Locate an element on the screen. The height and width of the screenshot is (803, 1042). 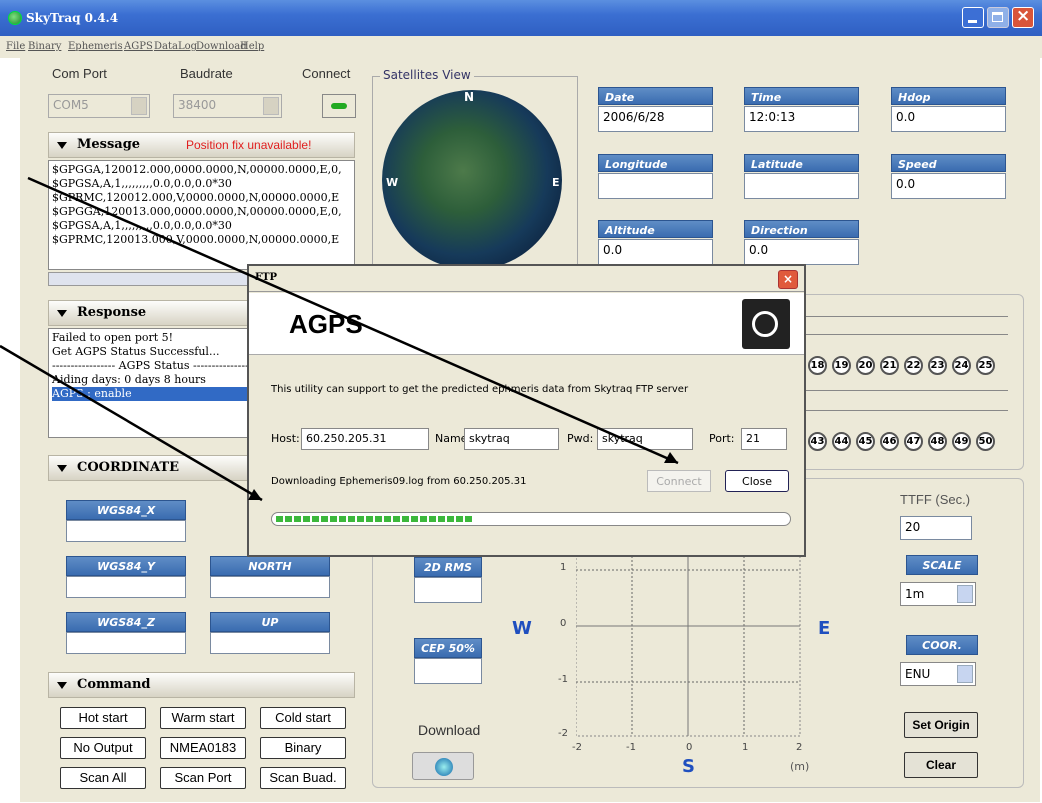
satellite-badge: 47 is located at coordinates (913, 441).